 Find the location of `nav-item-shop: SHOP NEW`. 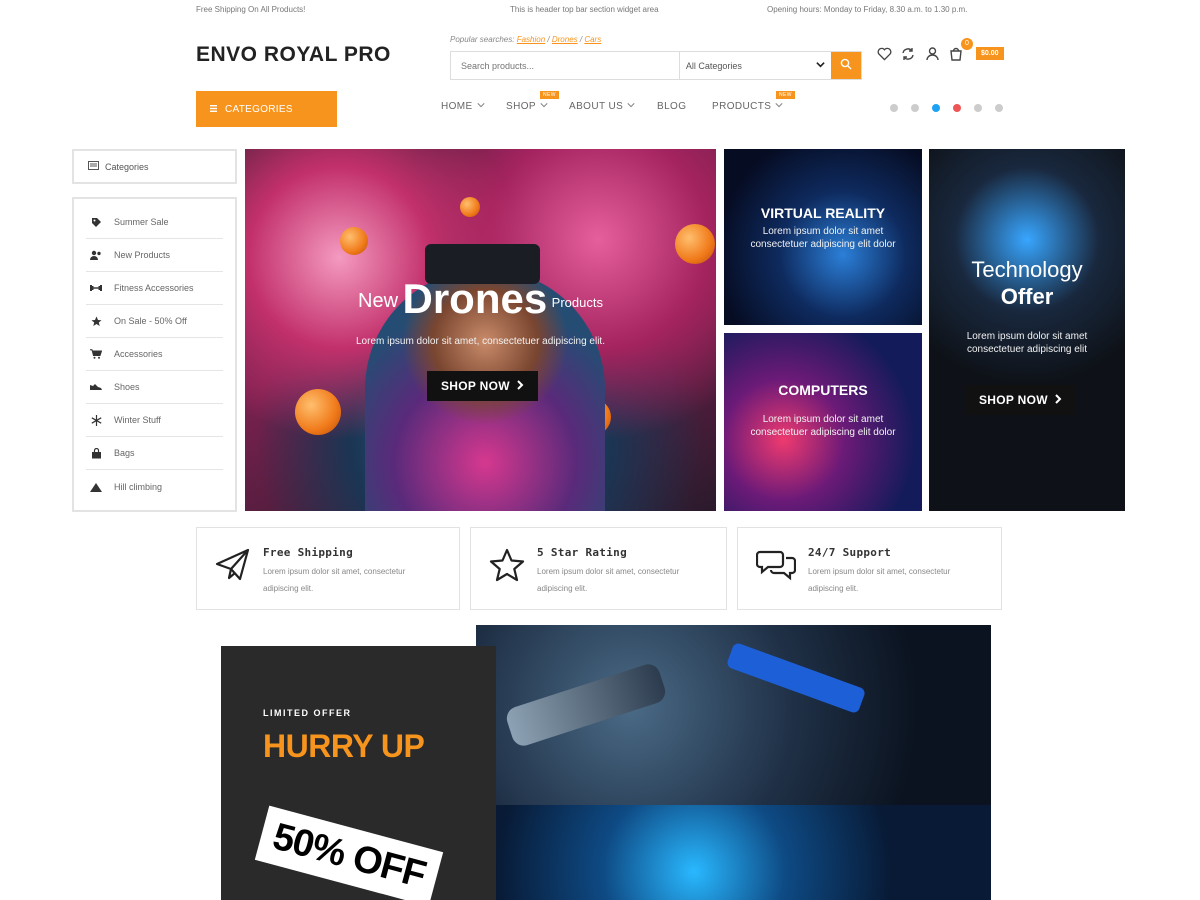

nav-item-shop: SHOP NEW is located at coordinates (532, 101).